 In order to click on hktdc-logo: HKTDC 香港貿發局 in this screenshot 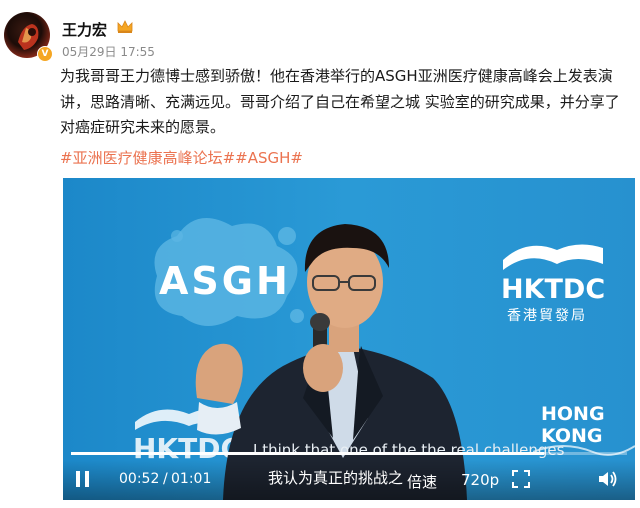, I will do `click(553, 284)`.